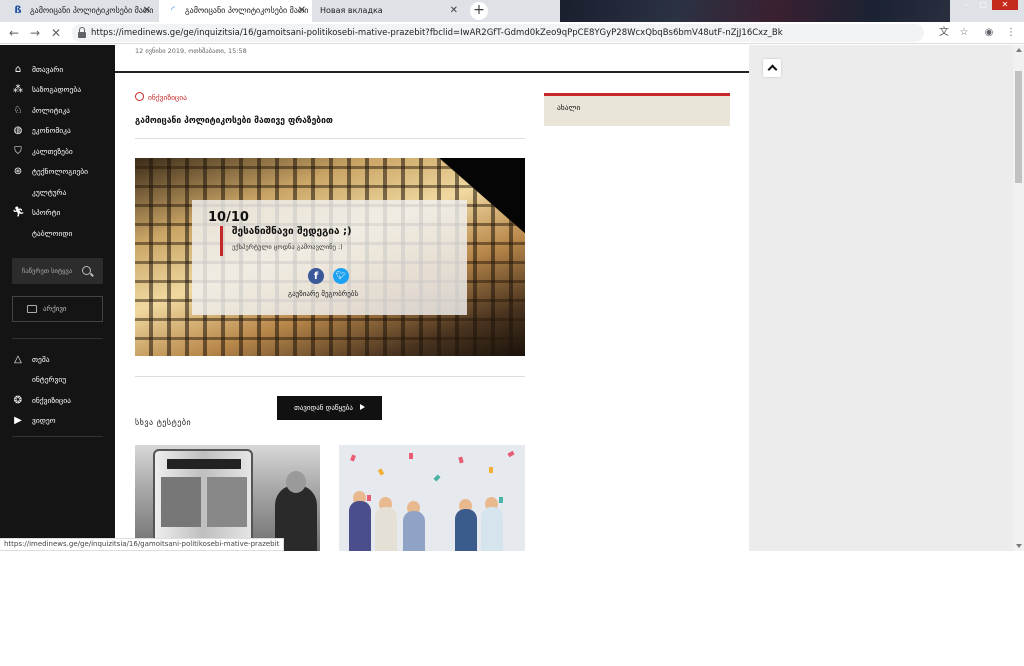  I want to click on menu-icon: ⋮, so click(1011, 33).